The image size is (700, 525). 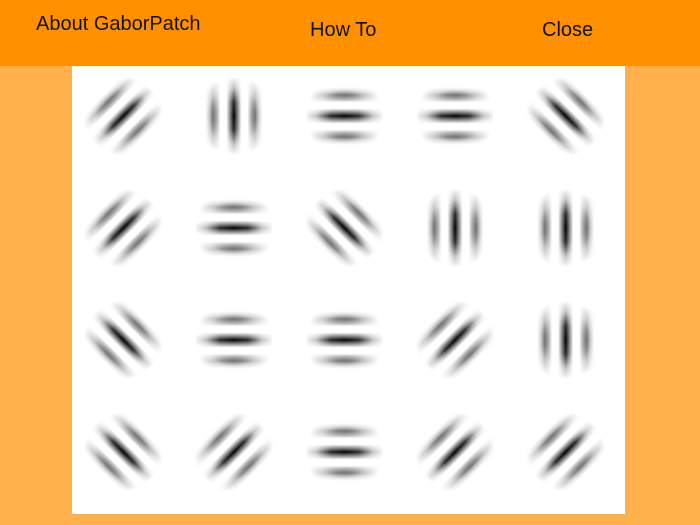 What do you see at coordinates (118, 26) in the screenshot?
I see `about-menu-item: About GaborPatch` at bounding box center [118, 26].